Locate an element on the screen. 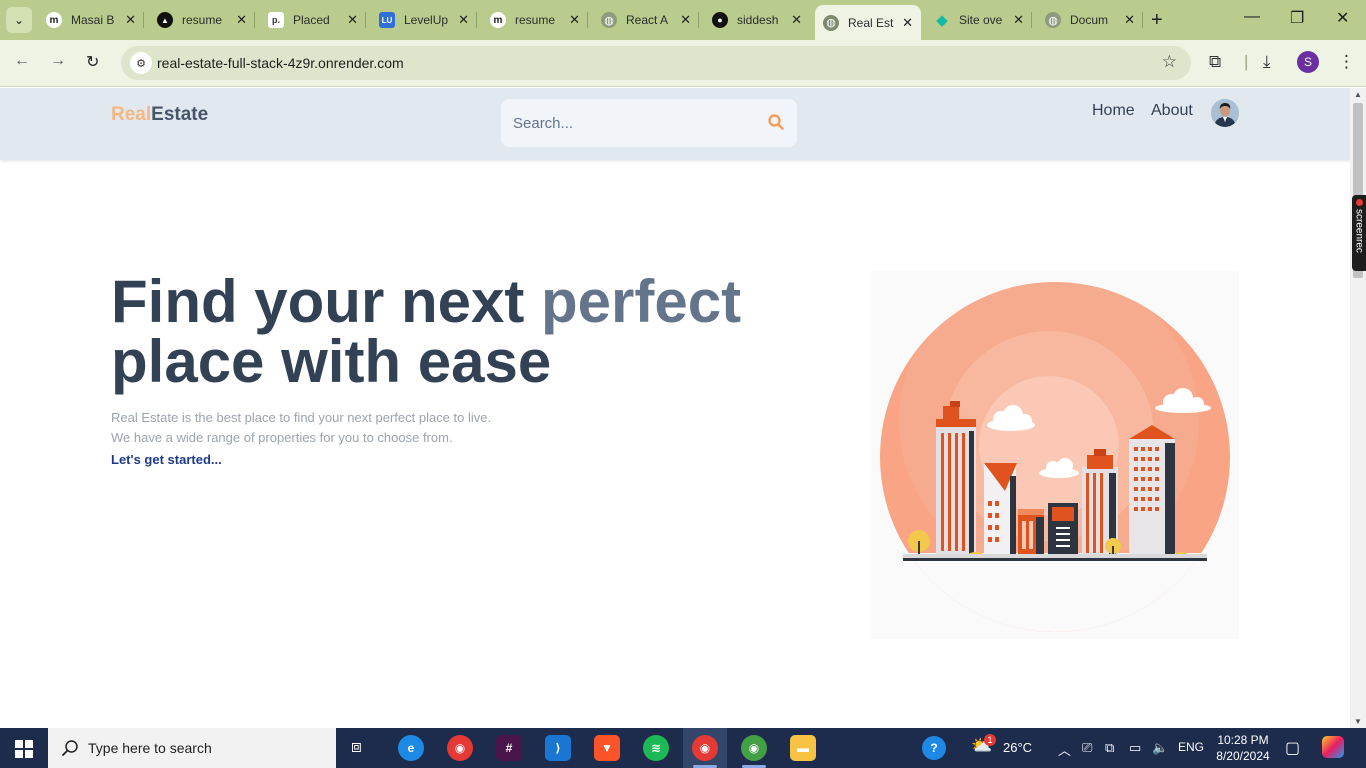  tab-title: Docum is located at coordinates (1089, 20).